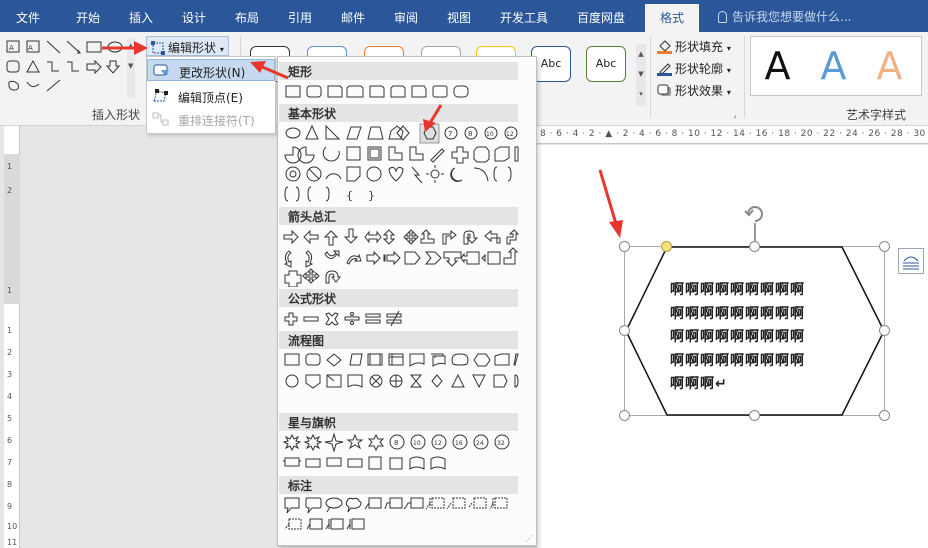 This screenshot has width=928, height=548. I want to click on dialog-launcher-icon: ⌟, so click(735, 114).